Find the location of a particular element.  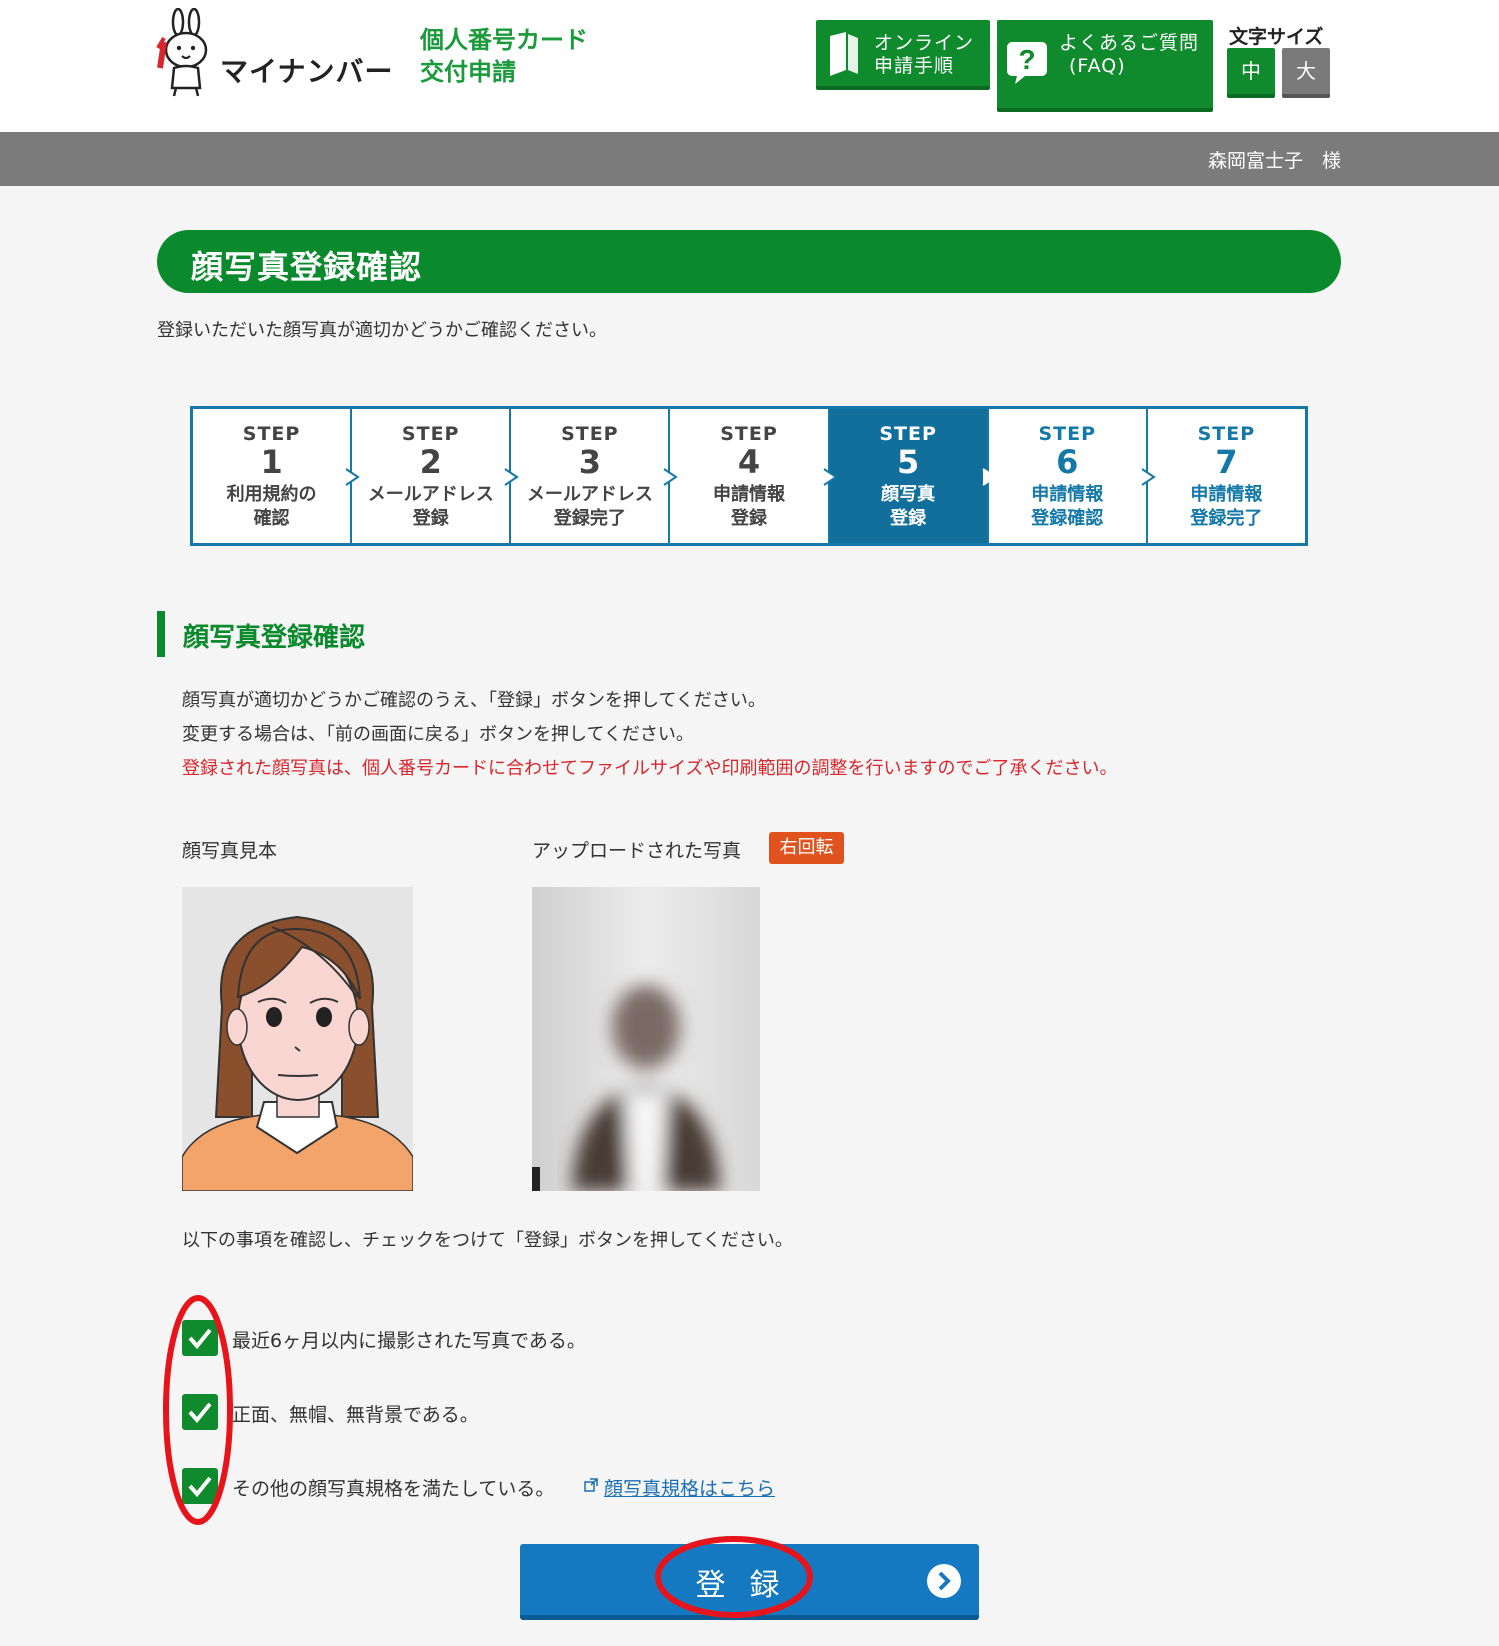

check-label: その他の顔写真規格を満たしている。 is located at coordinates (393, 1489).